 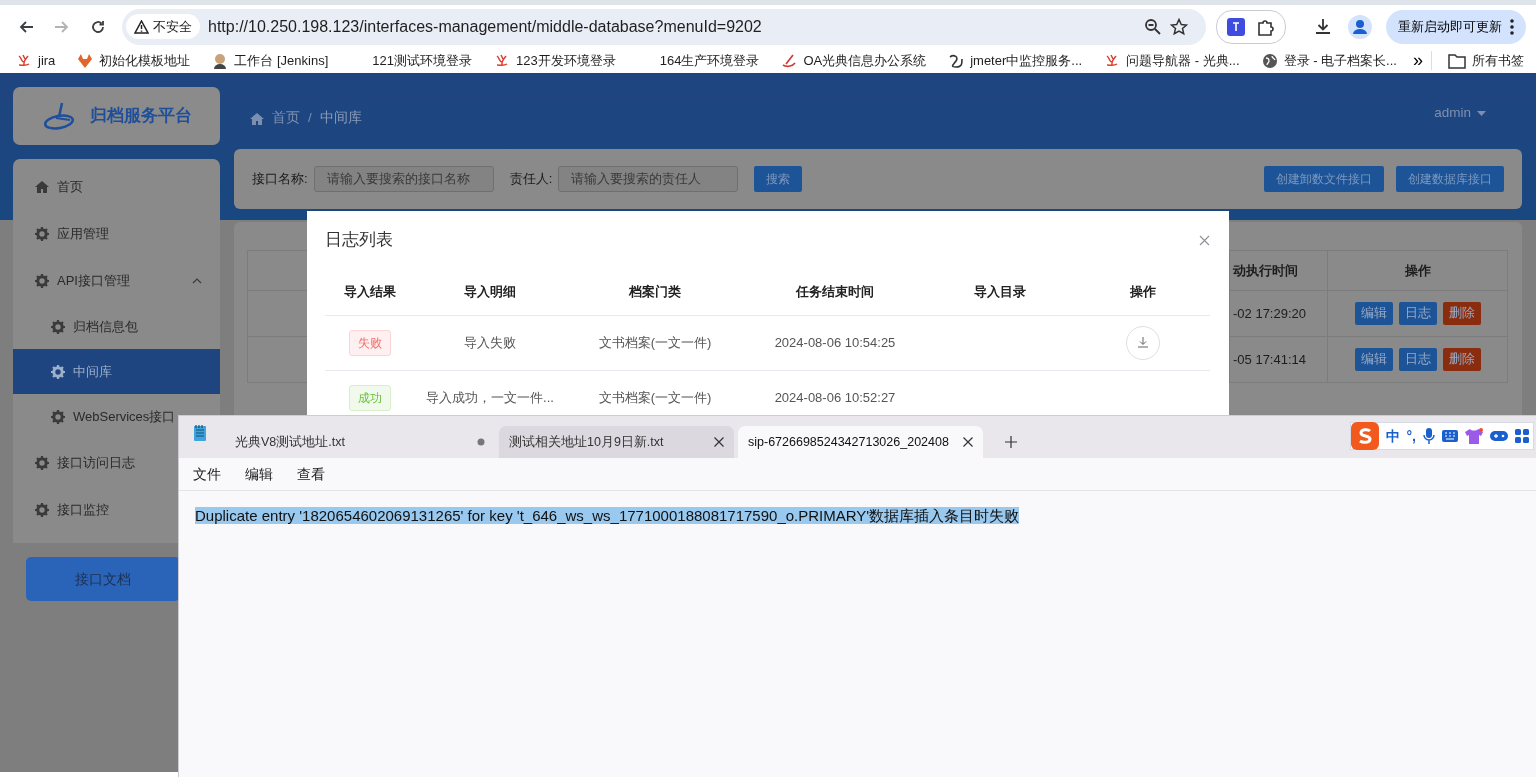 What do you see at coordinates (854, 60) in the screenshot?
I see `bookmark-link: OA光典信息办公系统` at bounding box center [854, 60].